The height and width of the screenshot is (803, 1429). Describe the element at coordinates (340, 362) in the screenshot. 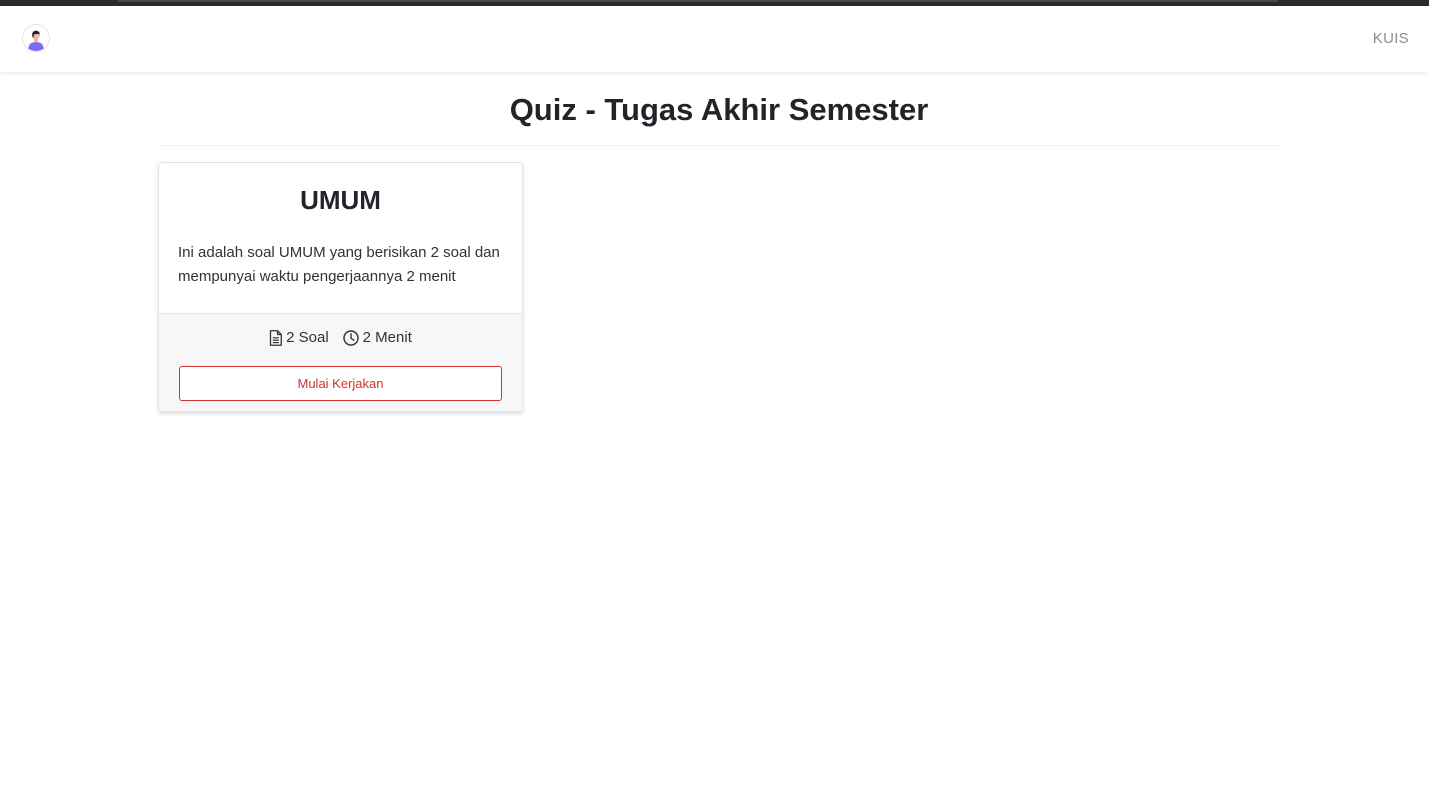

I see `quiz-card-footer: 2 Soal 2 Menit Mulai Kerjakan` at that location.